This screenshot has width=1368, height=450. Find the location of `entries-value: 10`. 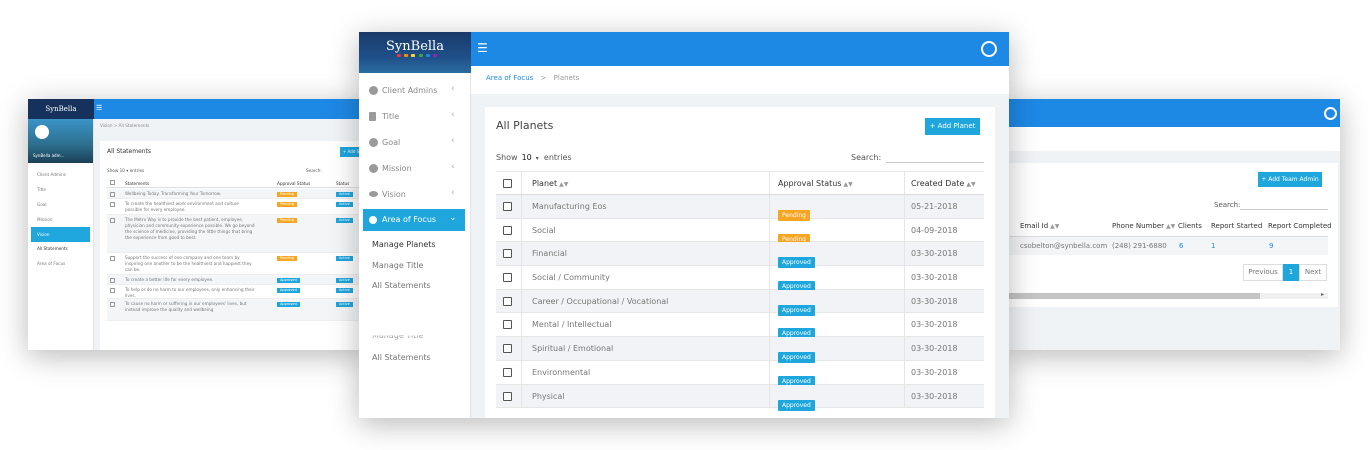

entries-value: 10 is located at coordinates (527, 157).